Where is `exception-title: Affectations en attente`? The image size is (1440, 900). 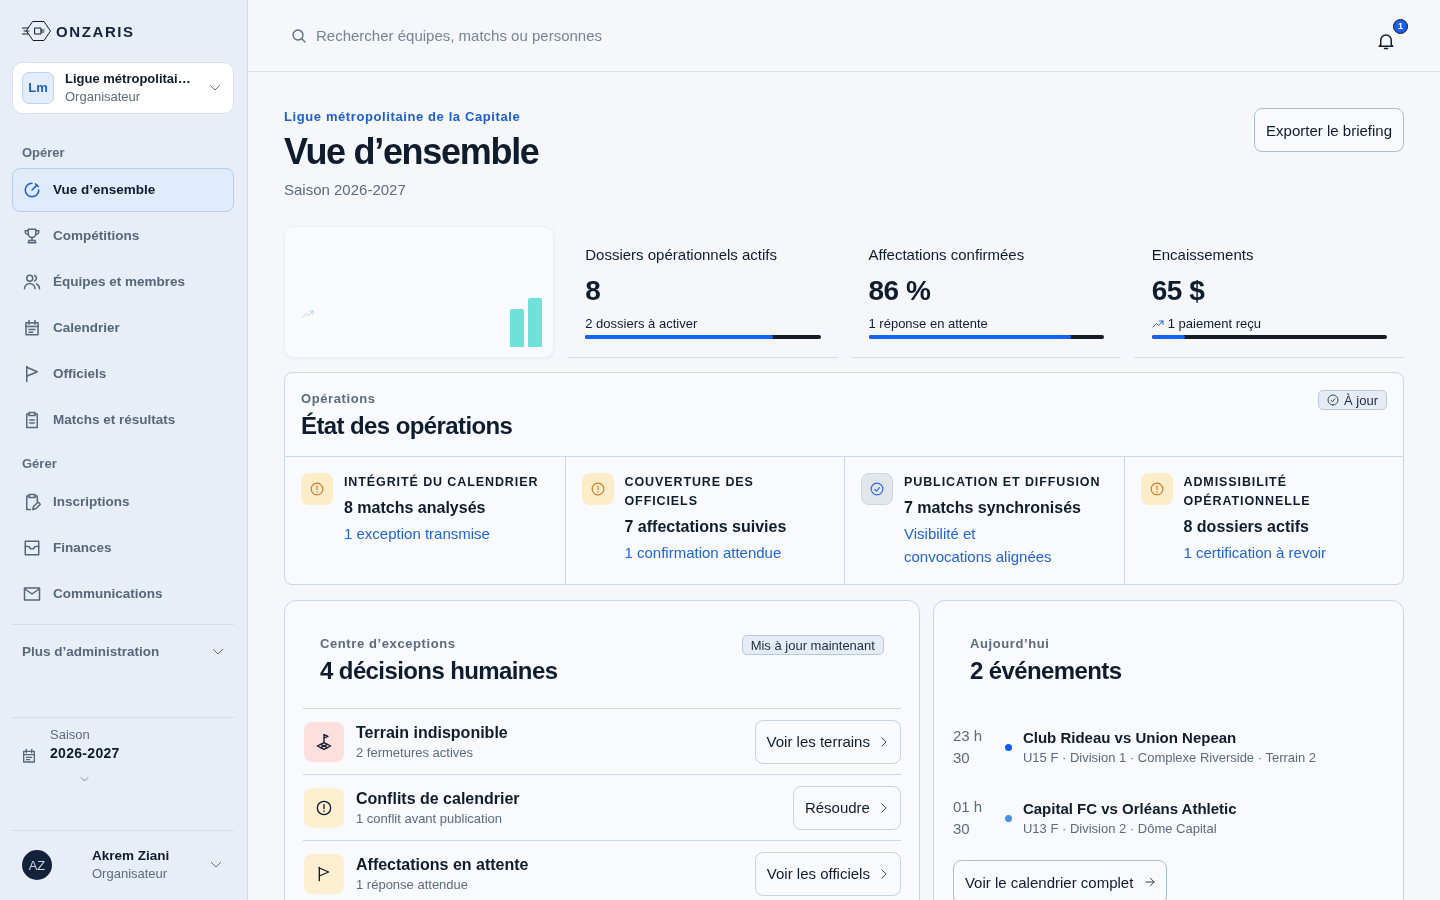 exception-title: Affectations en attente is located at coordinates (443, 864).